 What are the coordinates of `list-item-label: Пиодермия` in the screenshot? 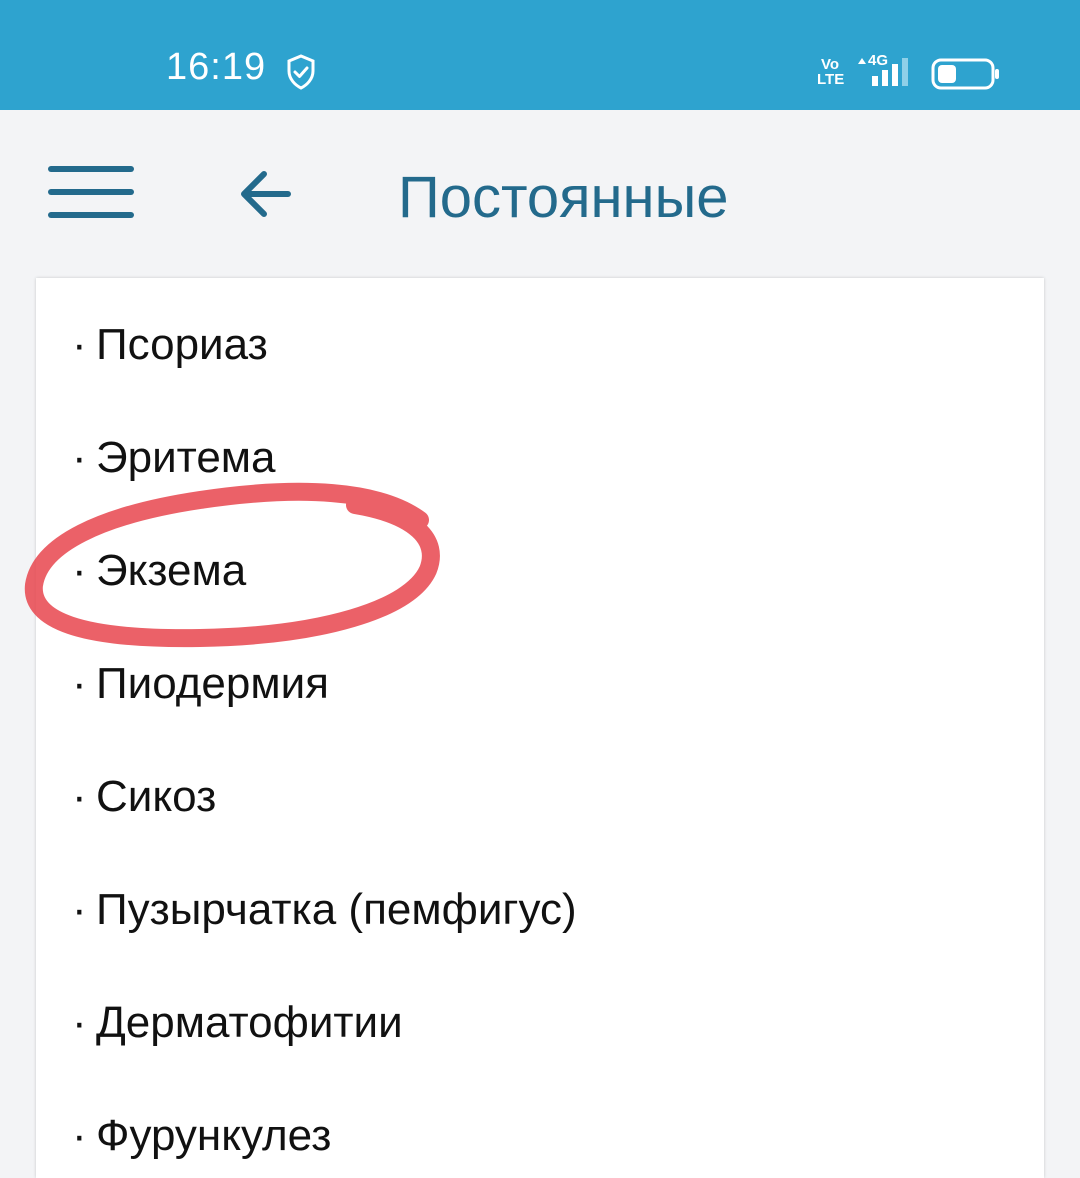 It's located at (212, 683).